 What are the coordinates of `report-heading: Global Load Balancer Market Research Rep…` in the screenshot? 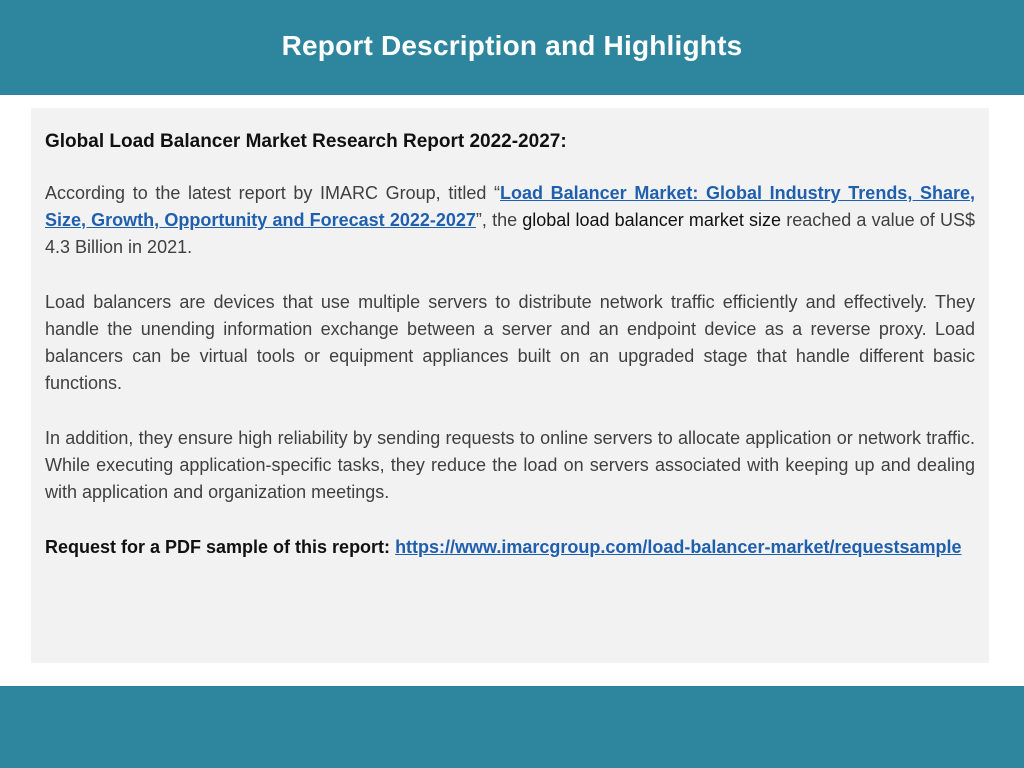 It's located at (306, 141).